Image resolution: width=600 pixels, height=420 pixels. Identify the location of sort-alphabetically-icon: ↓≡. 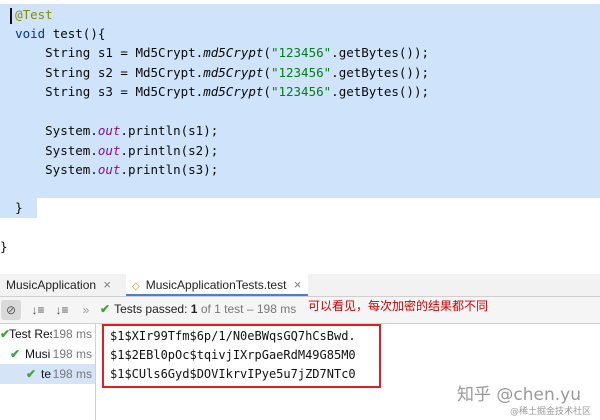
(38, 310).